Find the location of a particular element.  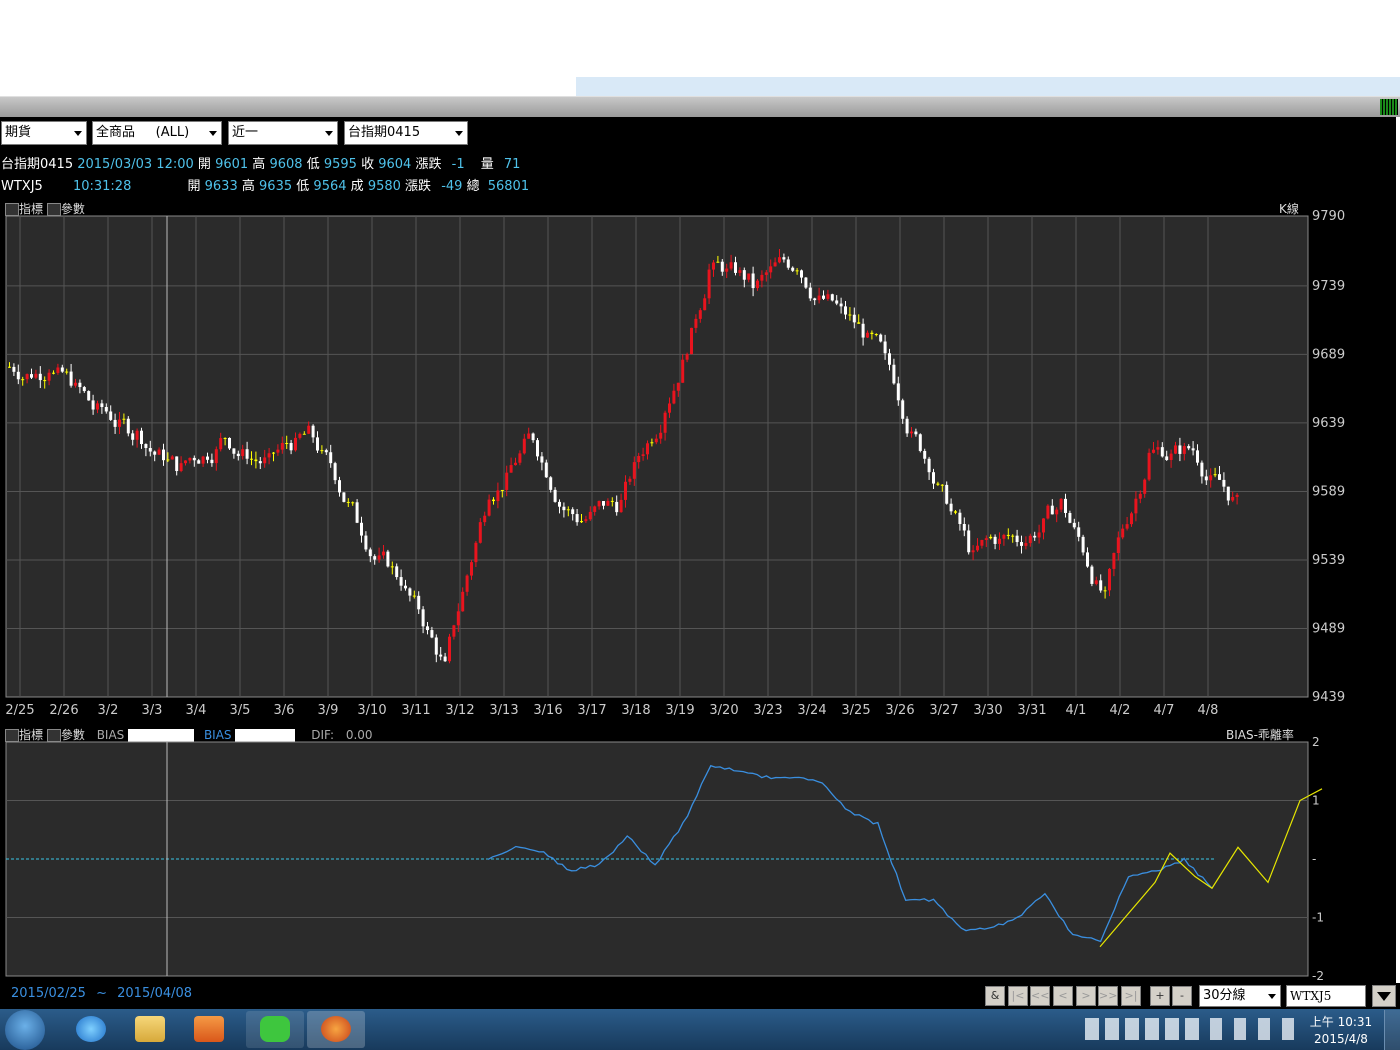

firefox-icon is located at coordinates (336, 1029).